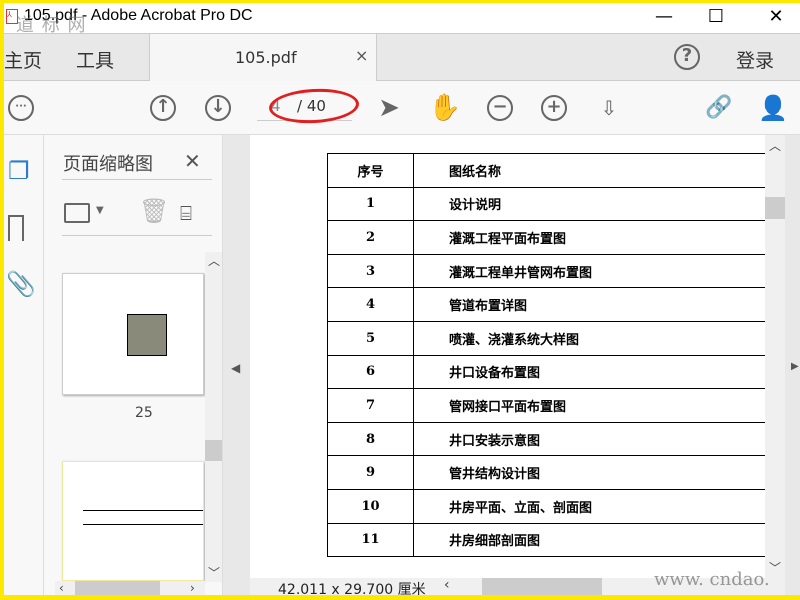  I want to click on panel-horizontal-scrollbar: ‹ ›, so click(130, 588).